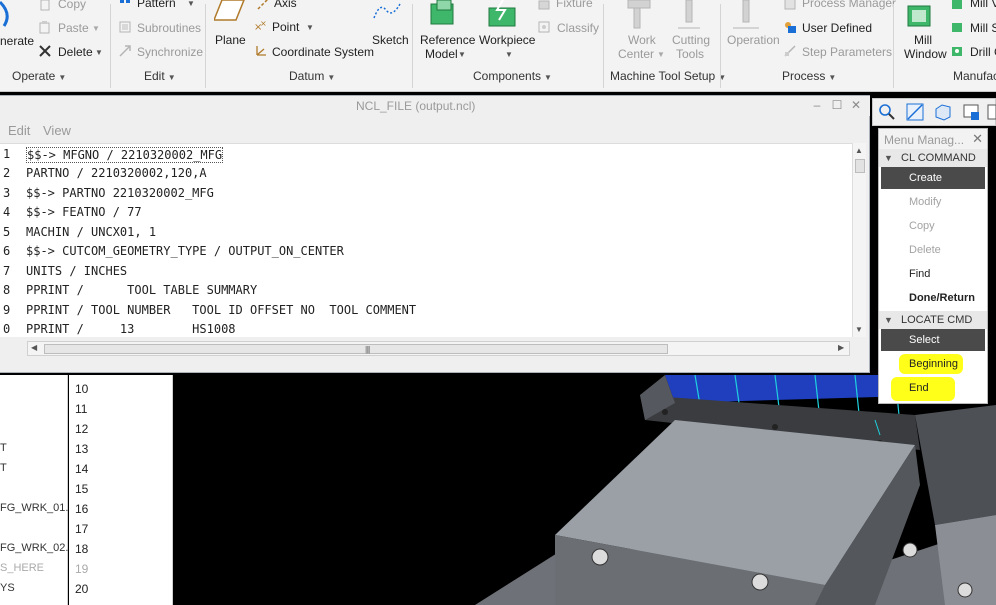 The width and height of the screenshot is (996, 605). I want to click on classify-button: Classify, so click(578, 28).